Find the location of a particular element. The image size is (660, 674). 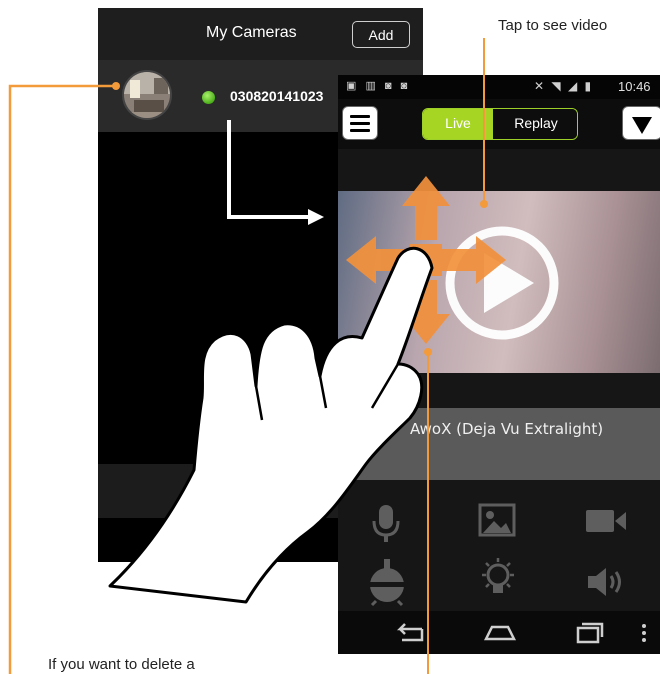

speaker-icon is located at coordinates (606, 582).